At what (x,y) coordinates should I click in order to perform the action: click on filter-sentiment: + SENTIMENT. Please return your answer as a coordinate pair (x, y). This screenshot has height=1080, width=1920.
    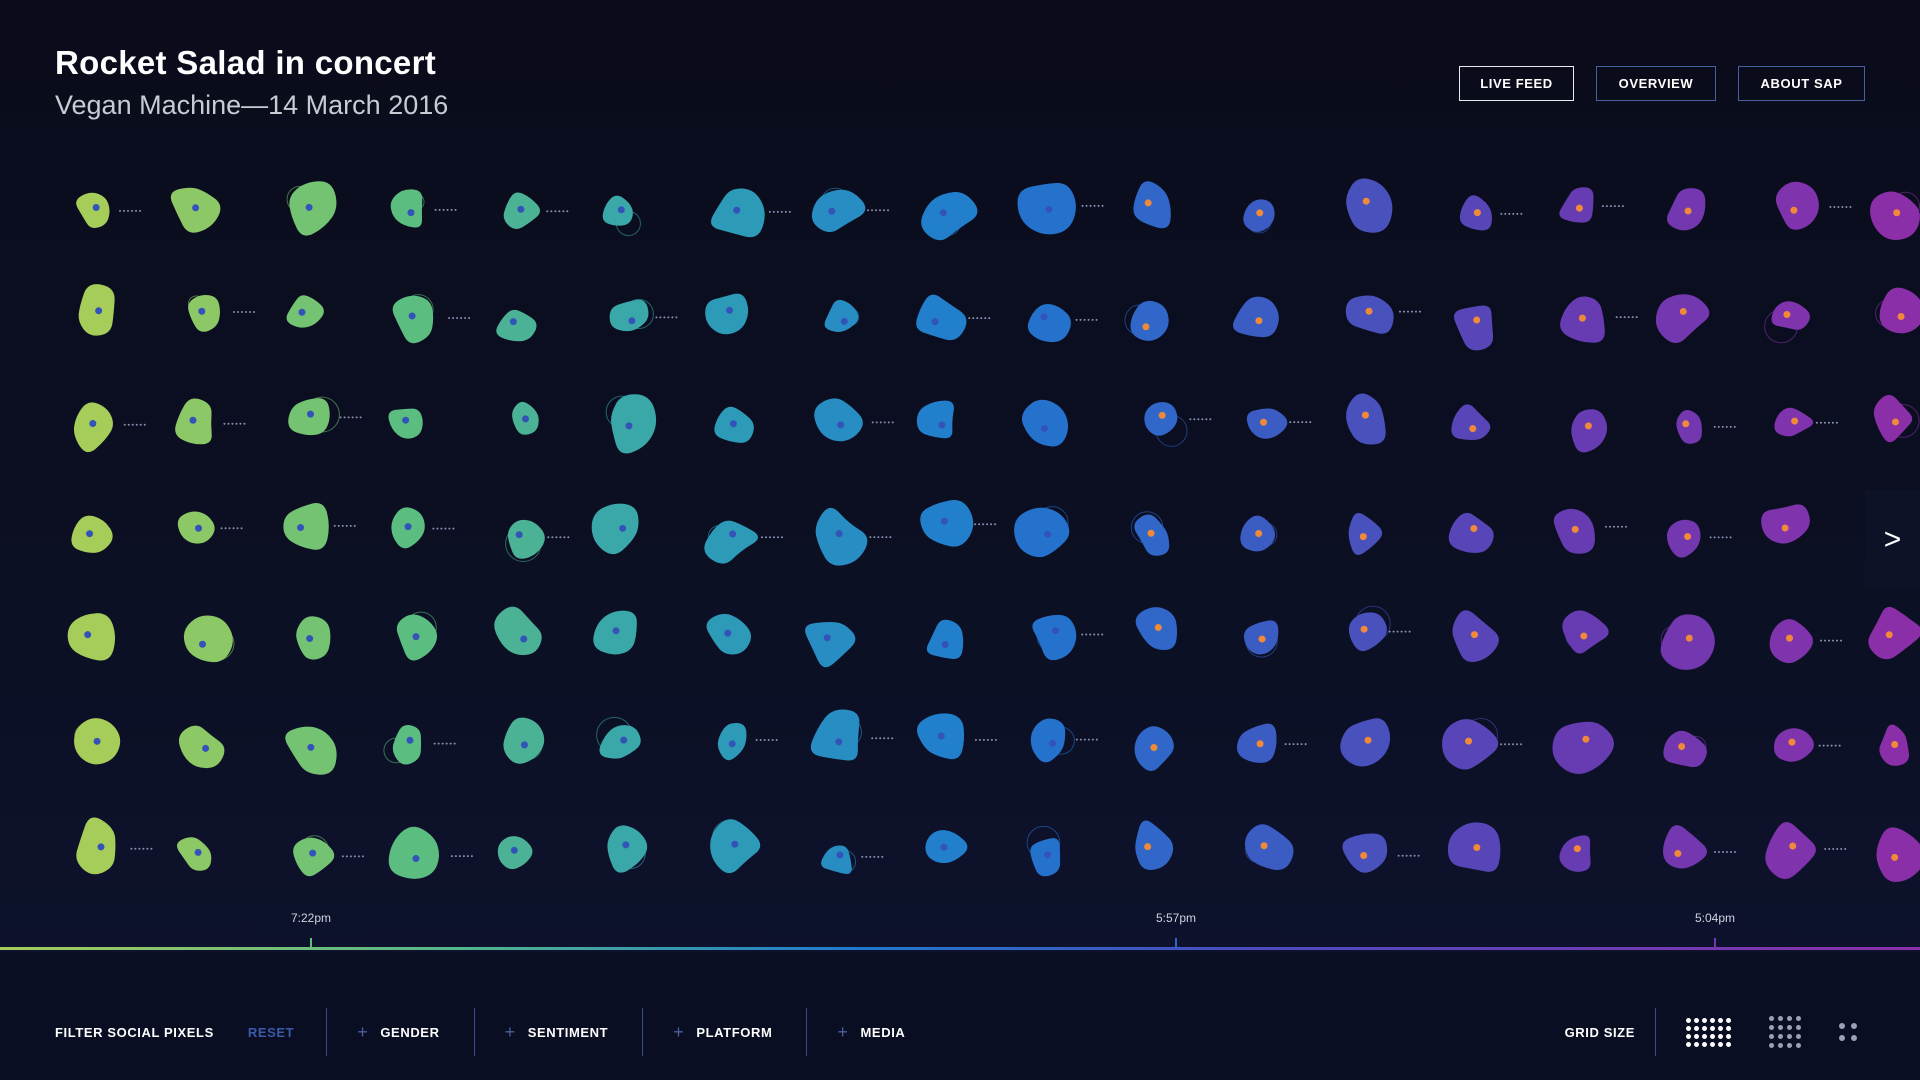
    Looking at the image, I should click on (559, 1032).